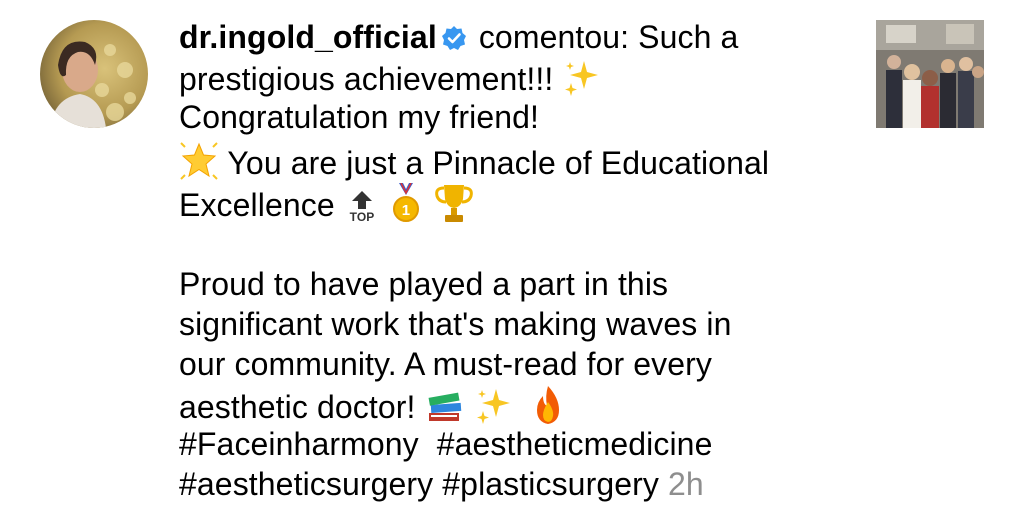  Describe the element at coordinates (608, 37) in the screenshot. I see `comment-text: comentou: Such a` at that location.